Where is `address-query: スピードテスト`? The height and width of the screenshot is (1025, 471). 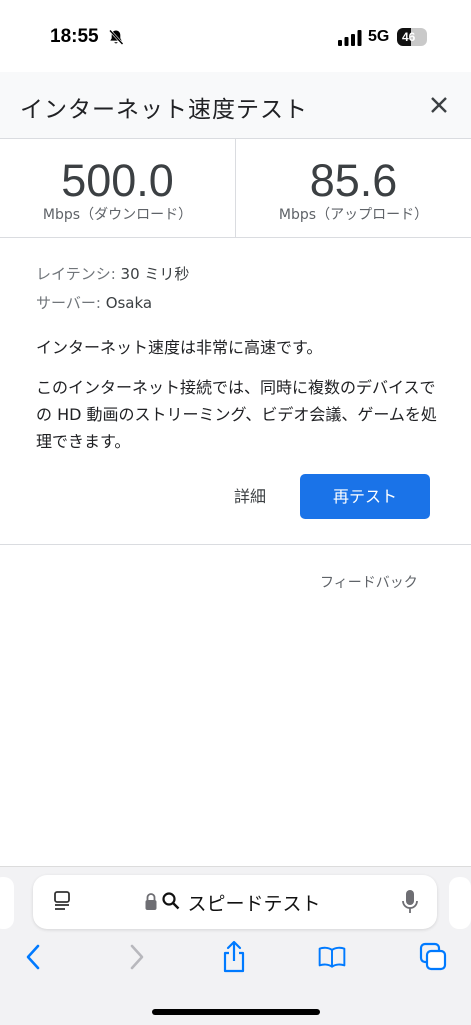
address-query: スピードテスト is located at coordinates (254, 904).